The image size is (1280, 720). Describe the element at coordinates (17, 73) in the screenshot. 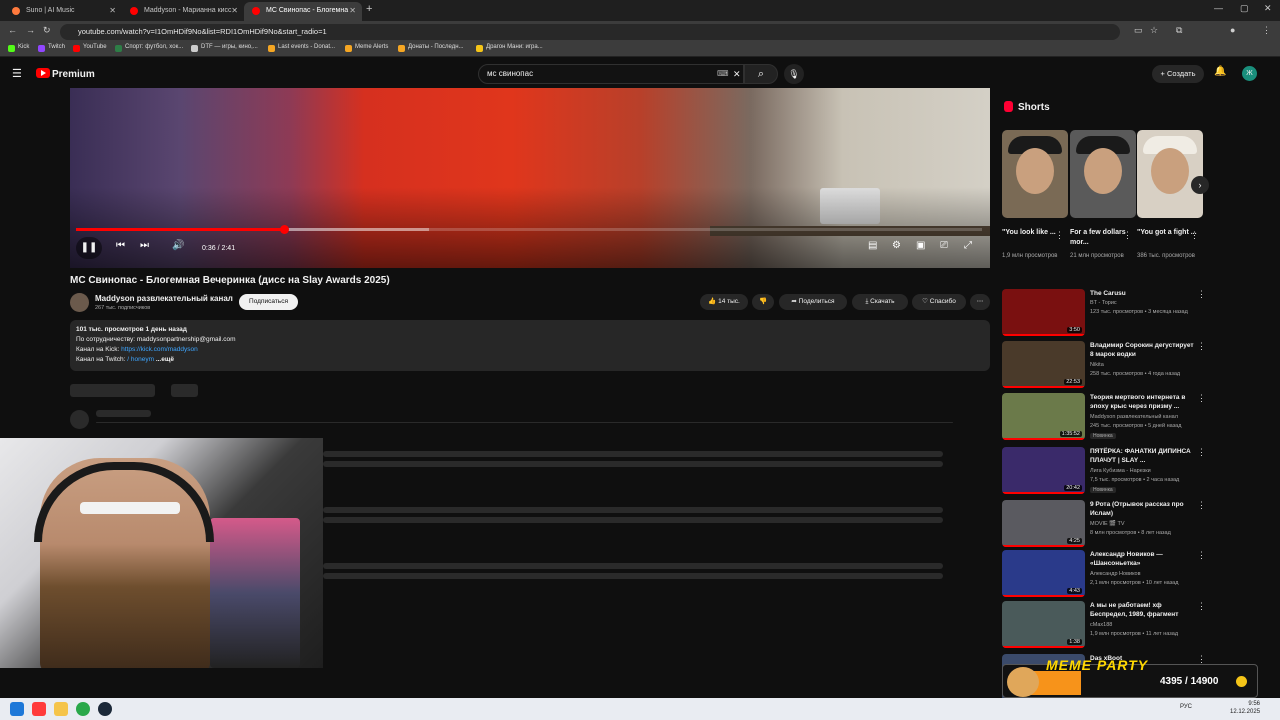

I see `hamburger-menu-icon: ☰` at that location.